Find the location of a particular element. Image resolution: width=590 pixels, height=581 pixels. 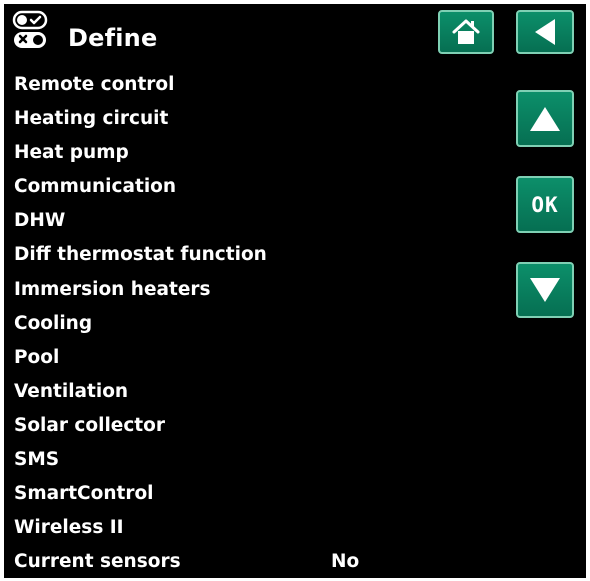

current-sensors-value: No is located at coordinates (345, 562).